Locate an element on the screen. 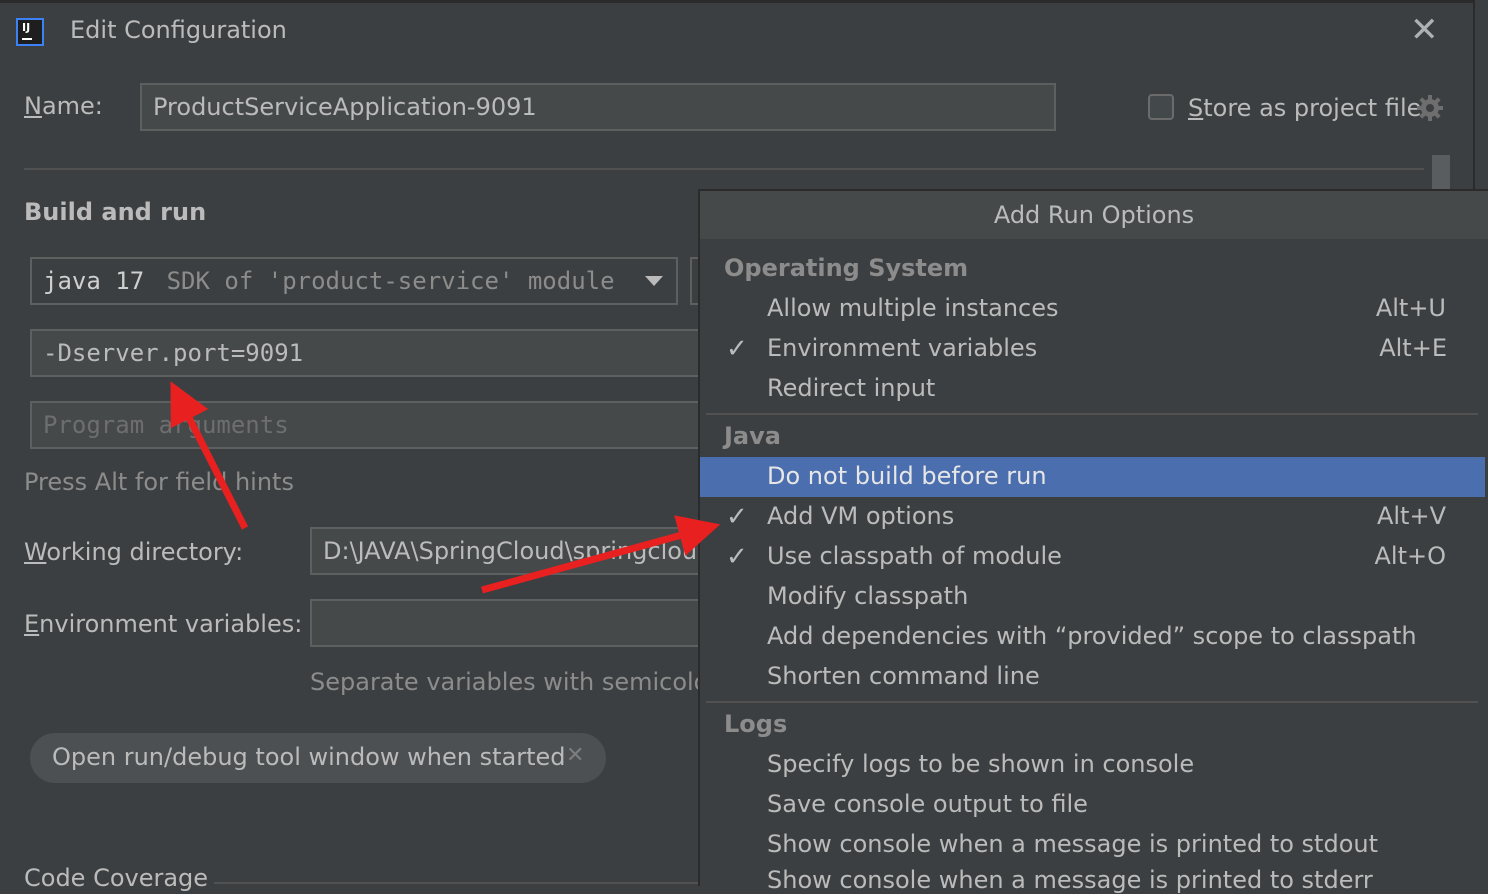 The width and height of the screenshot is (1488, 894). annotation-arrow-vm-options is located at coordinates (209, 455).